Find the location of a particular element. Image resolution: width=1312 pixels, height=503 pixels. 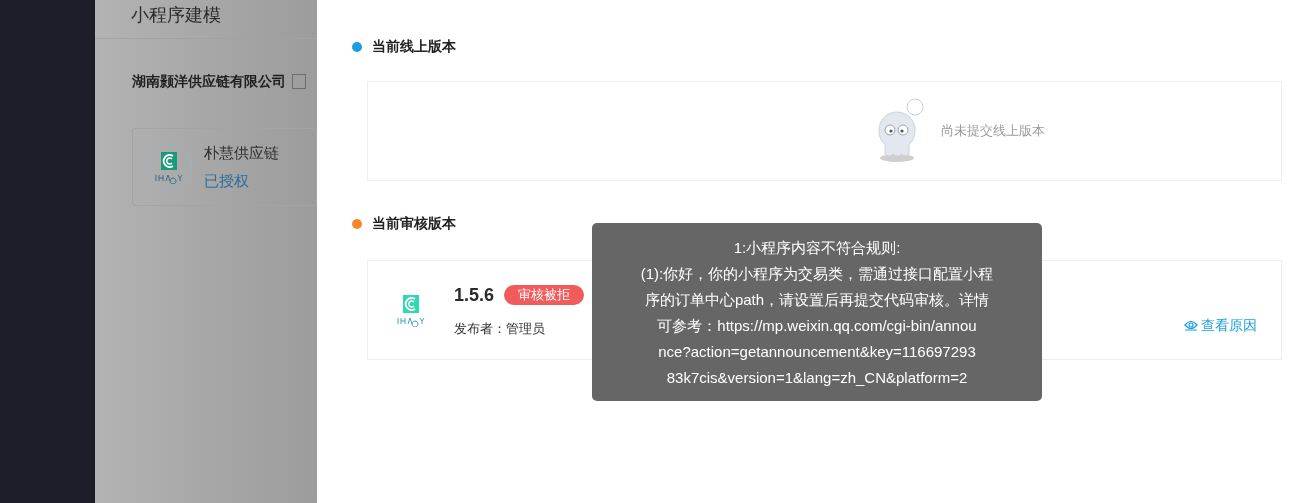

view-reason-link: 查看原因 is located at coordinates (1220, 325).